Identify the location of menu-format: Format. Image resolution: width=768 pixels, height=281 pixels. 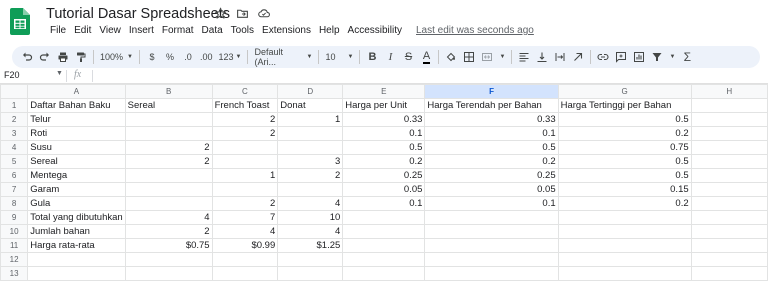
(178, 30).